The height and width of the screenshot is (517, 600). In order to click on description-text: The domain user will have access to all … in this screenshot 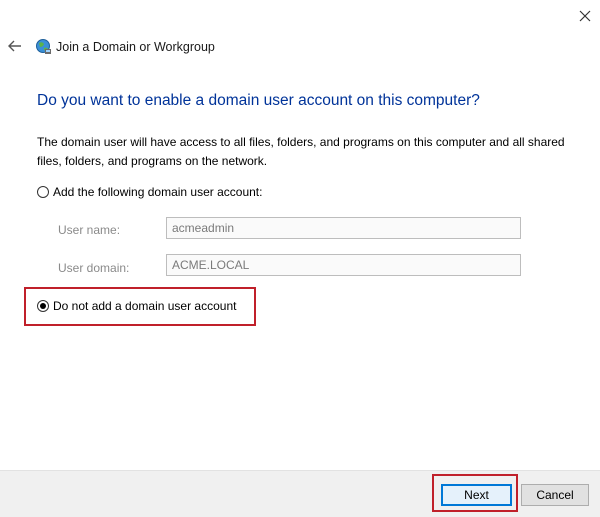, I will do `click(301, 151)`.